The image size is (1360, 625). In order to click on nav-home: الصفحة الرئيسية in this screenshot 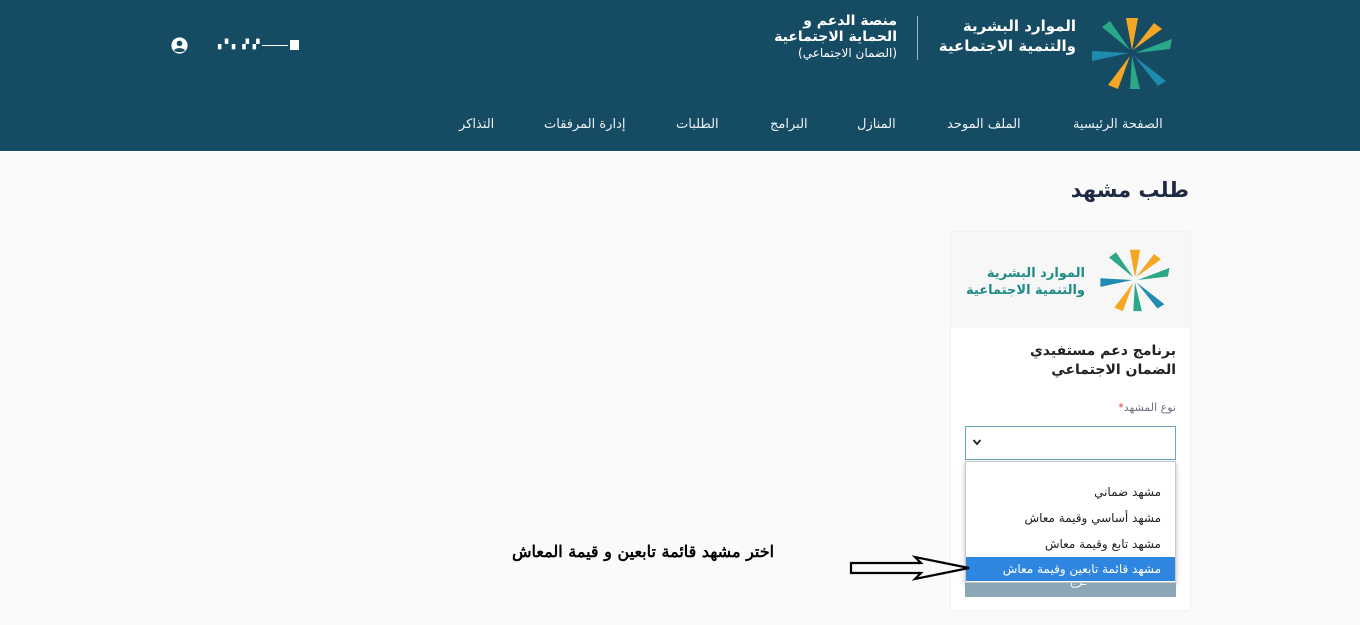, I will do `click(1118, 126)`.